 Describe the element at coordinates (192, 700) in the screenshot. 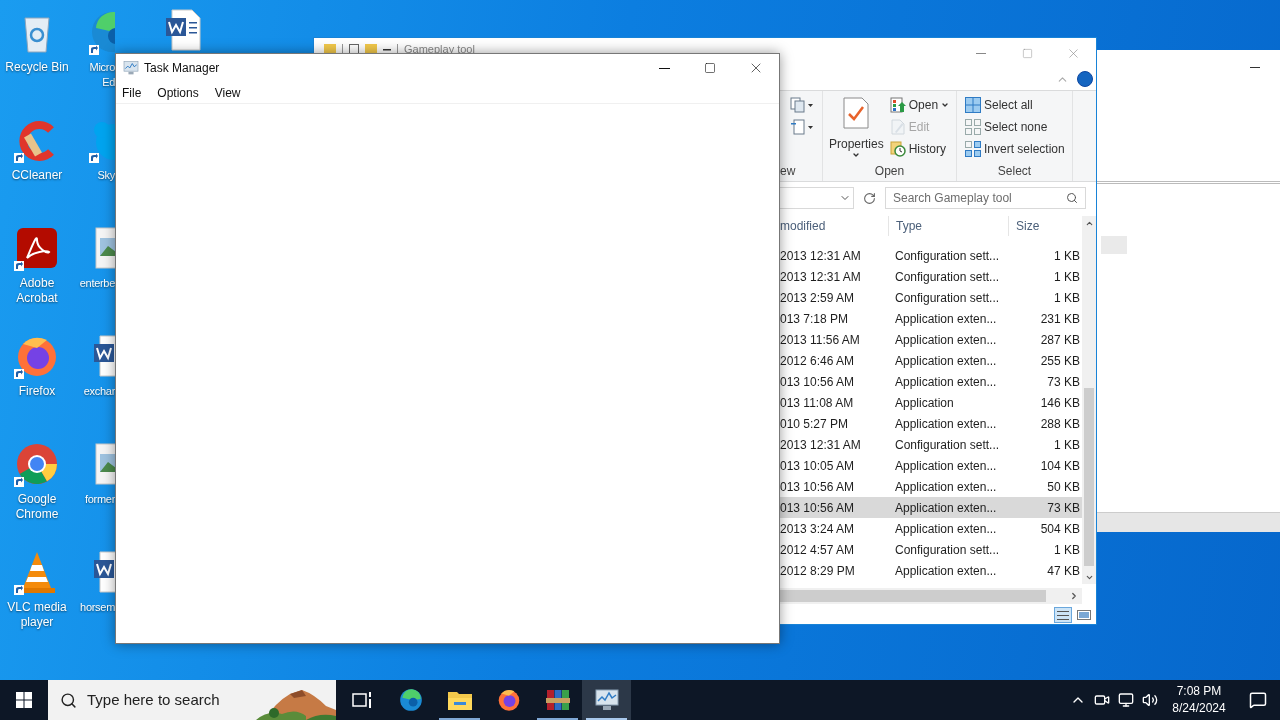

I see `search-field: Type here to search` at that location.